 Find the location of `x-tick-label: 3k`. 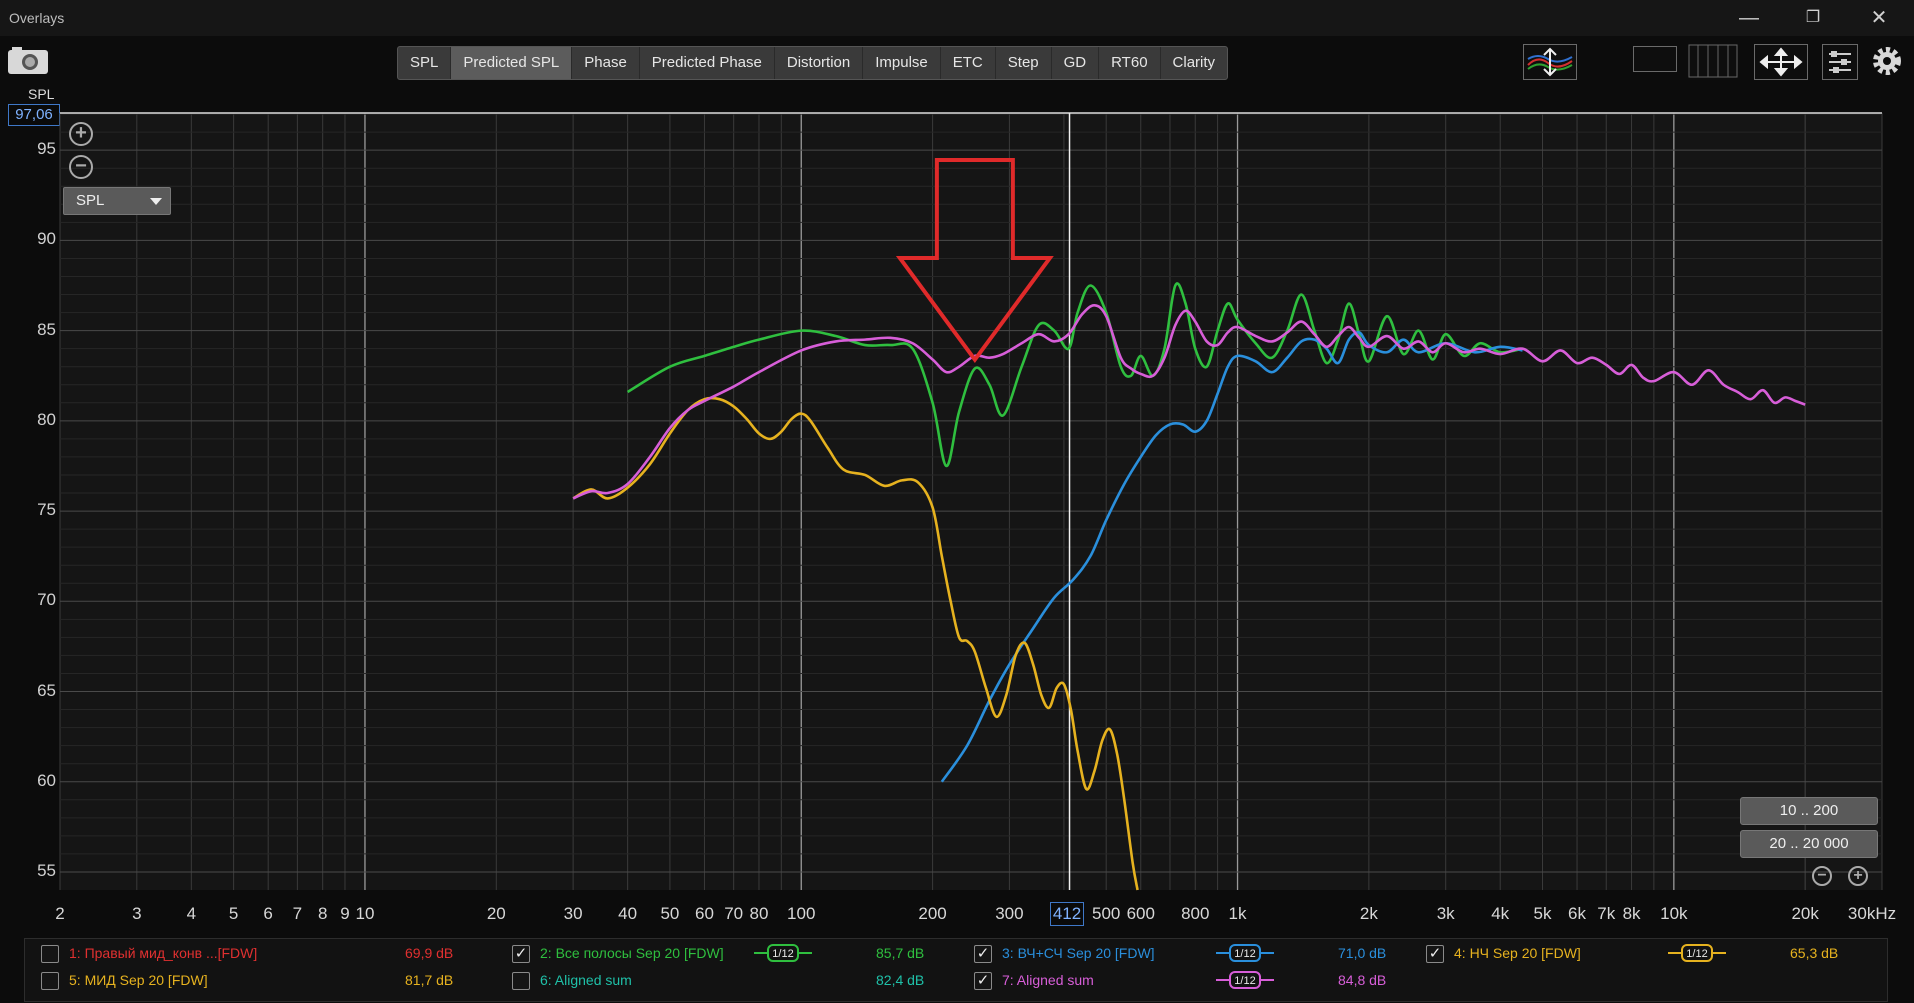

x-tick-label: 3k is located at coordinates (1445, 913).